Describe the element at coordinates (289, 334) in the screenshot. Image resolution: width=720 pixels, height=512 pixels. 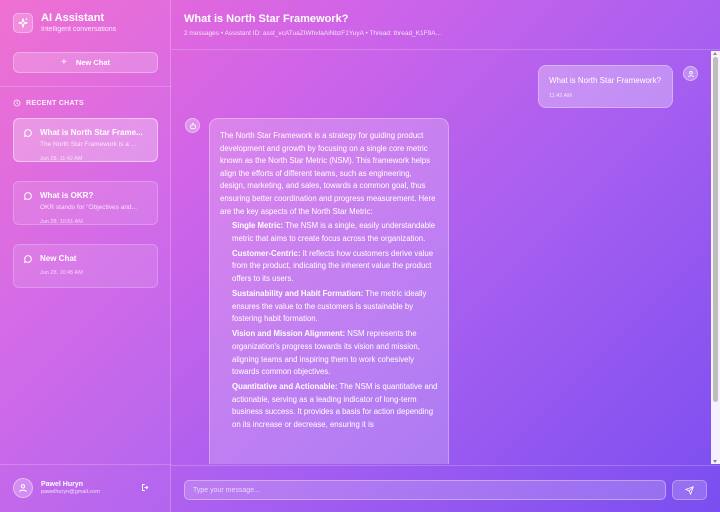
I see `point-title: Vision and Mission Alignment:` at that location.